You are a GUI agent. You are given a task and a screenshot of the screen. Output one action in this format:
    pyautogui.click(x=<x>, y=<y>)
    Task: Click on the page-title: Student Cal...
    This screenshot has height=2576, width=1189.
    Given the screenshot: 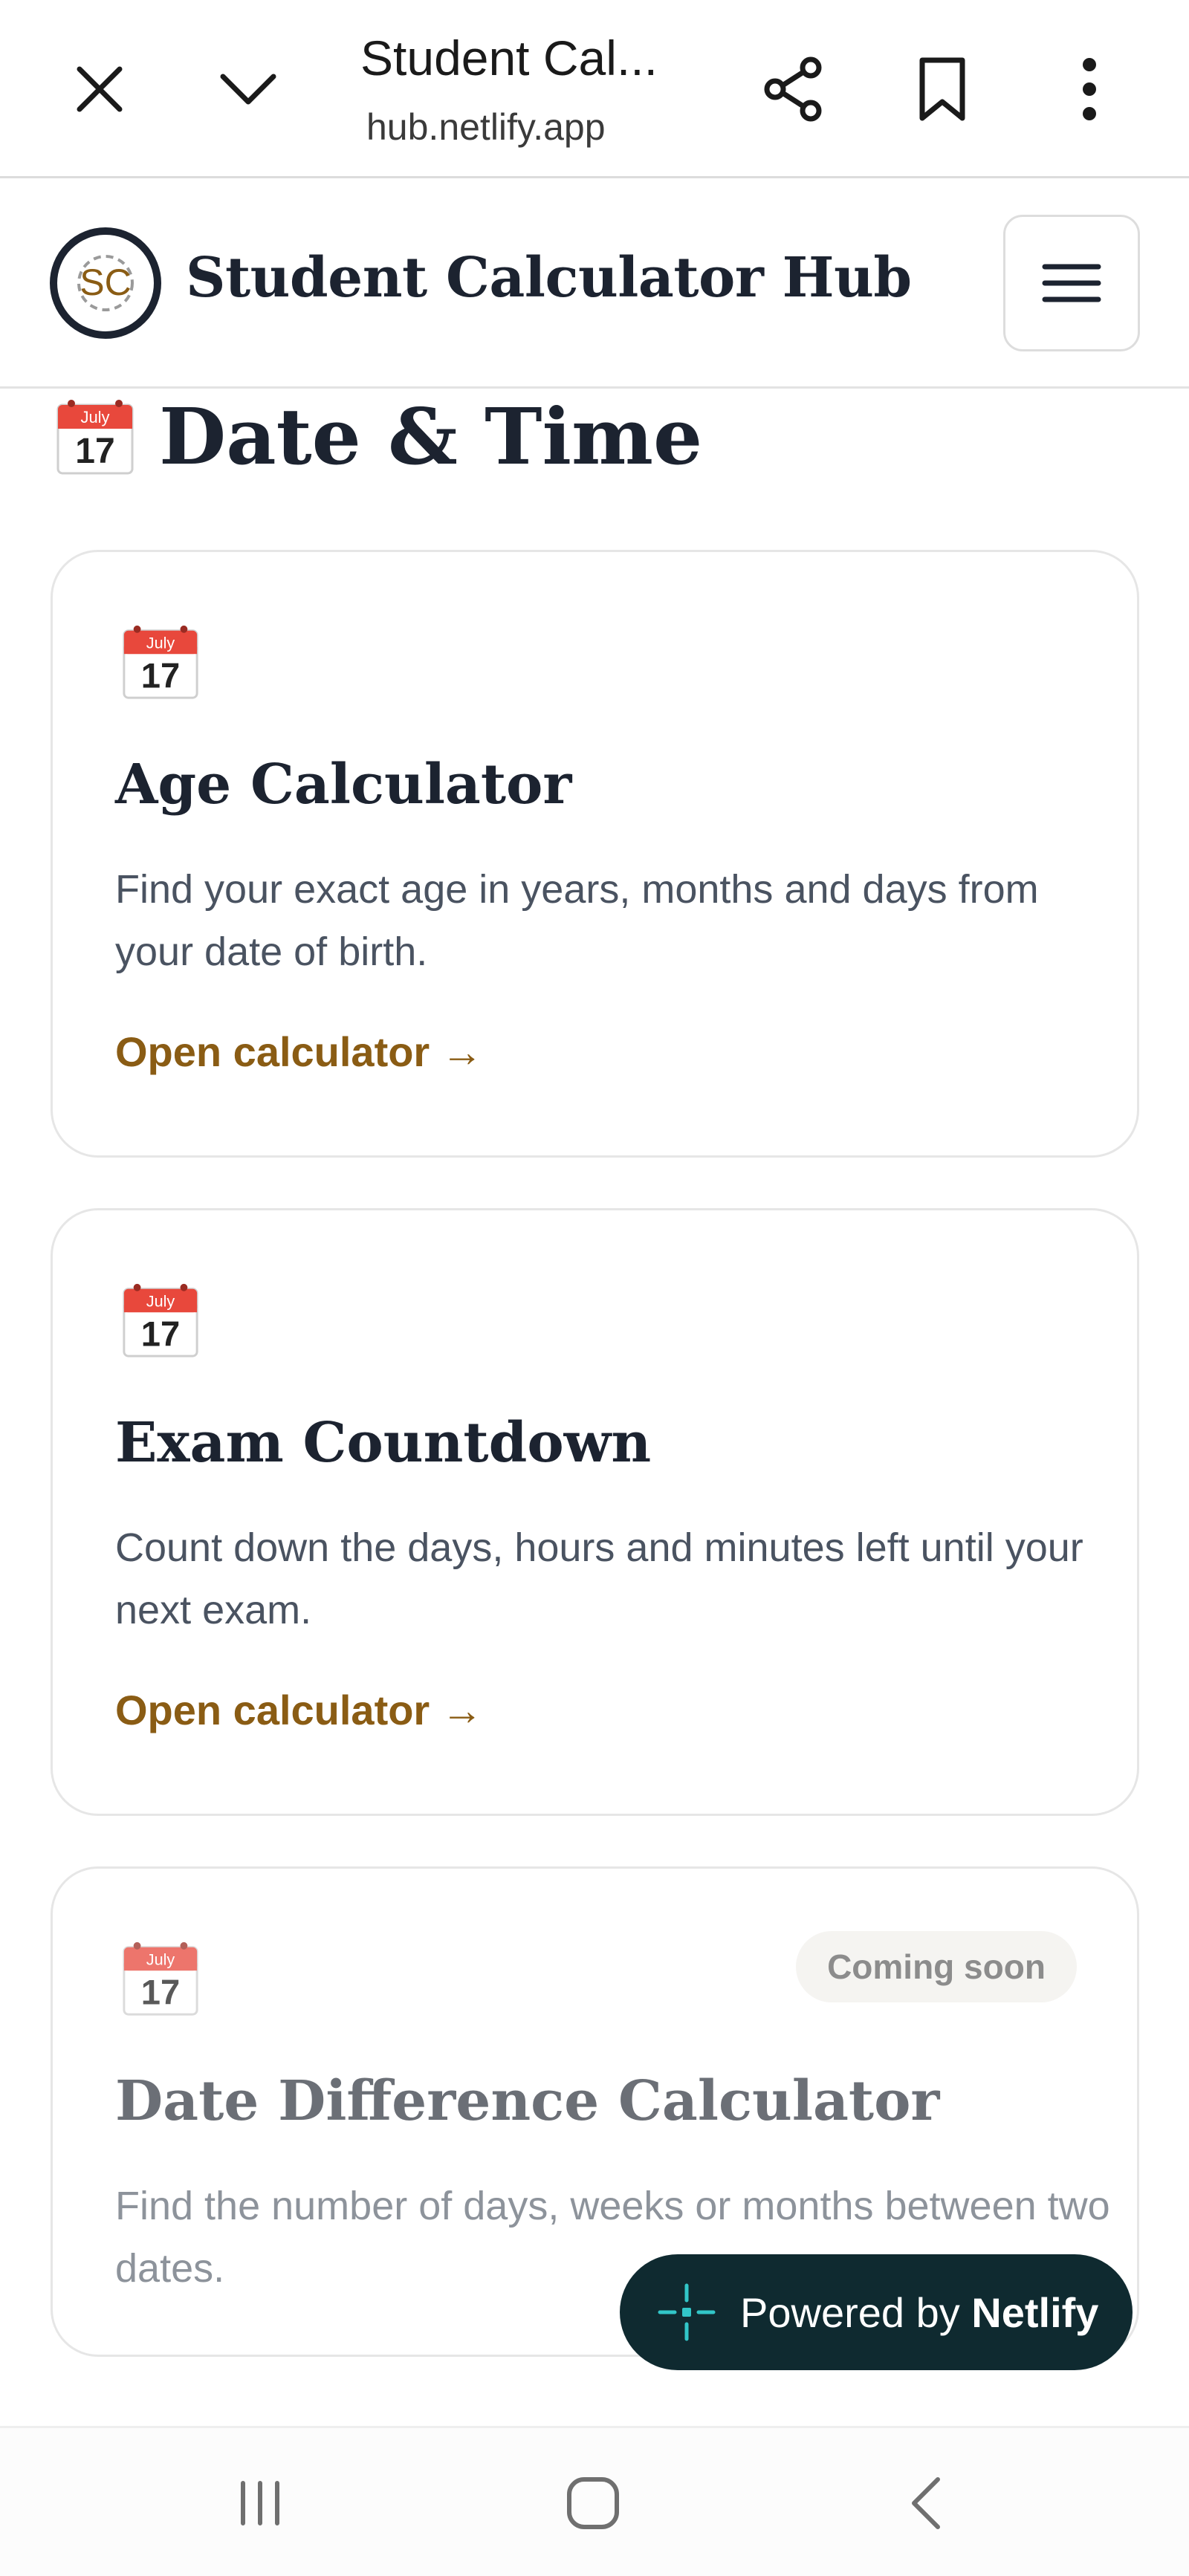 What is the action you would take?
    pyautogui.click(x=509, y=57)
    